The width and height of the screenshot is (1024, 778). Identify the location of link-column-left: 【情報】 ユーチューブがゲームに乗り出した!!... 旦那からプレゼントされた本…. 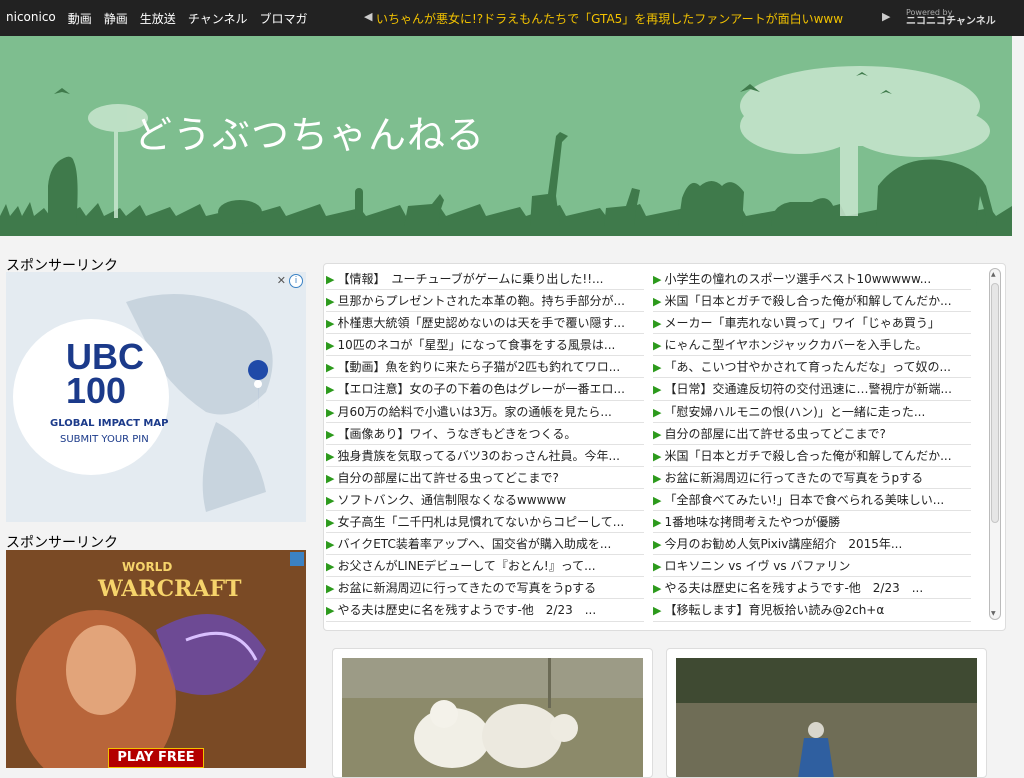
(485, 445).